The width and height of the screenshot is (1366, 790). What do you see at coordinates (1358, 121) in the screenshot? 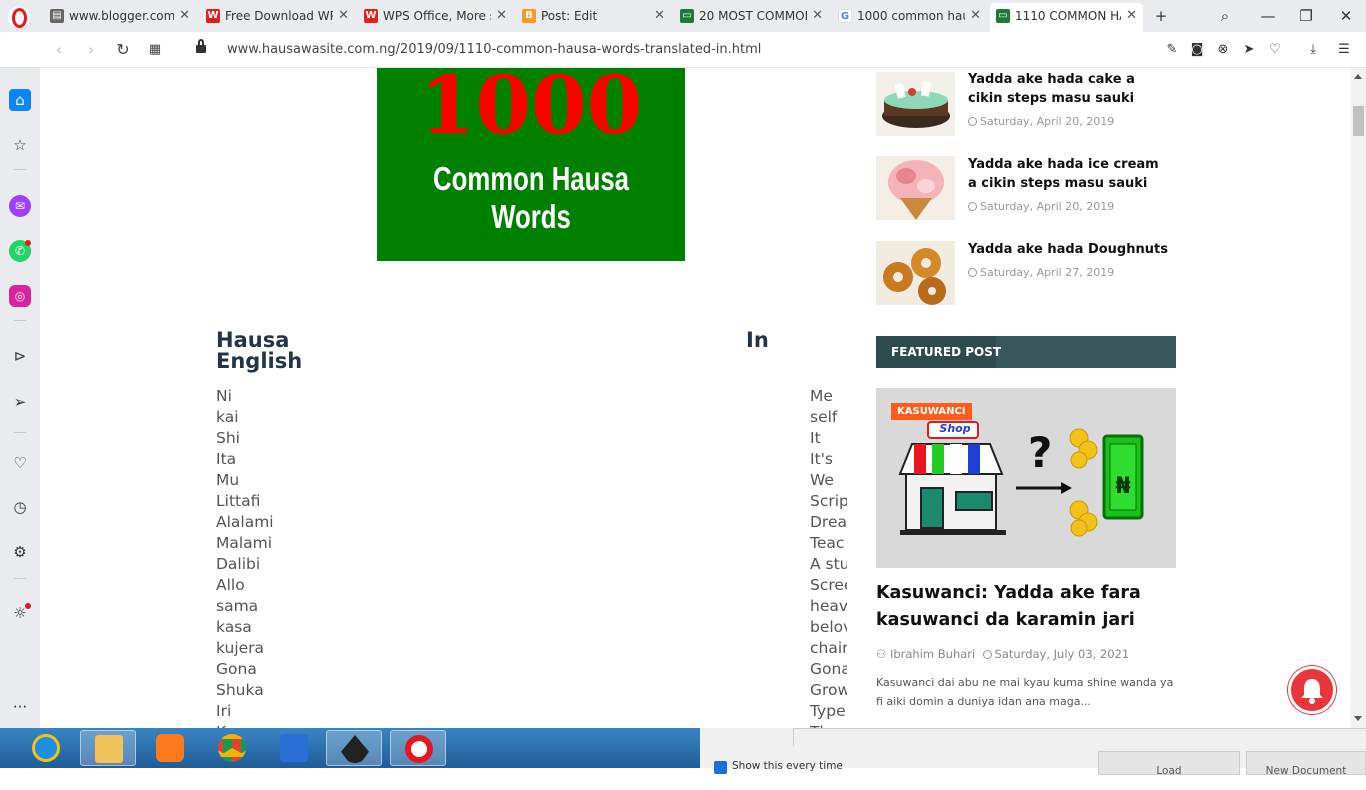
I see `scrollbar-thumb` at bounding box center [1358, 121].